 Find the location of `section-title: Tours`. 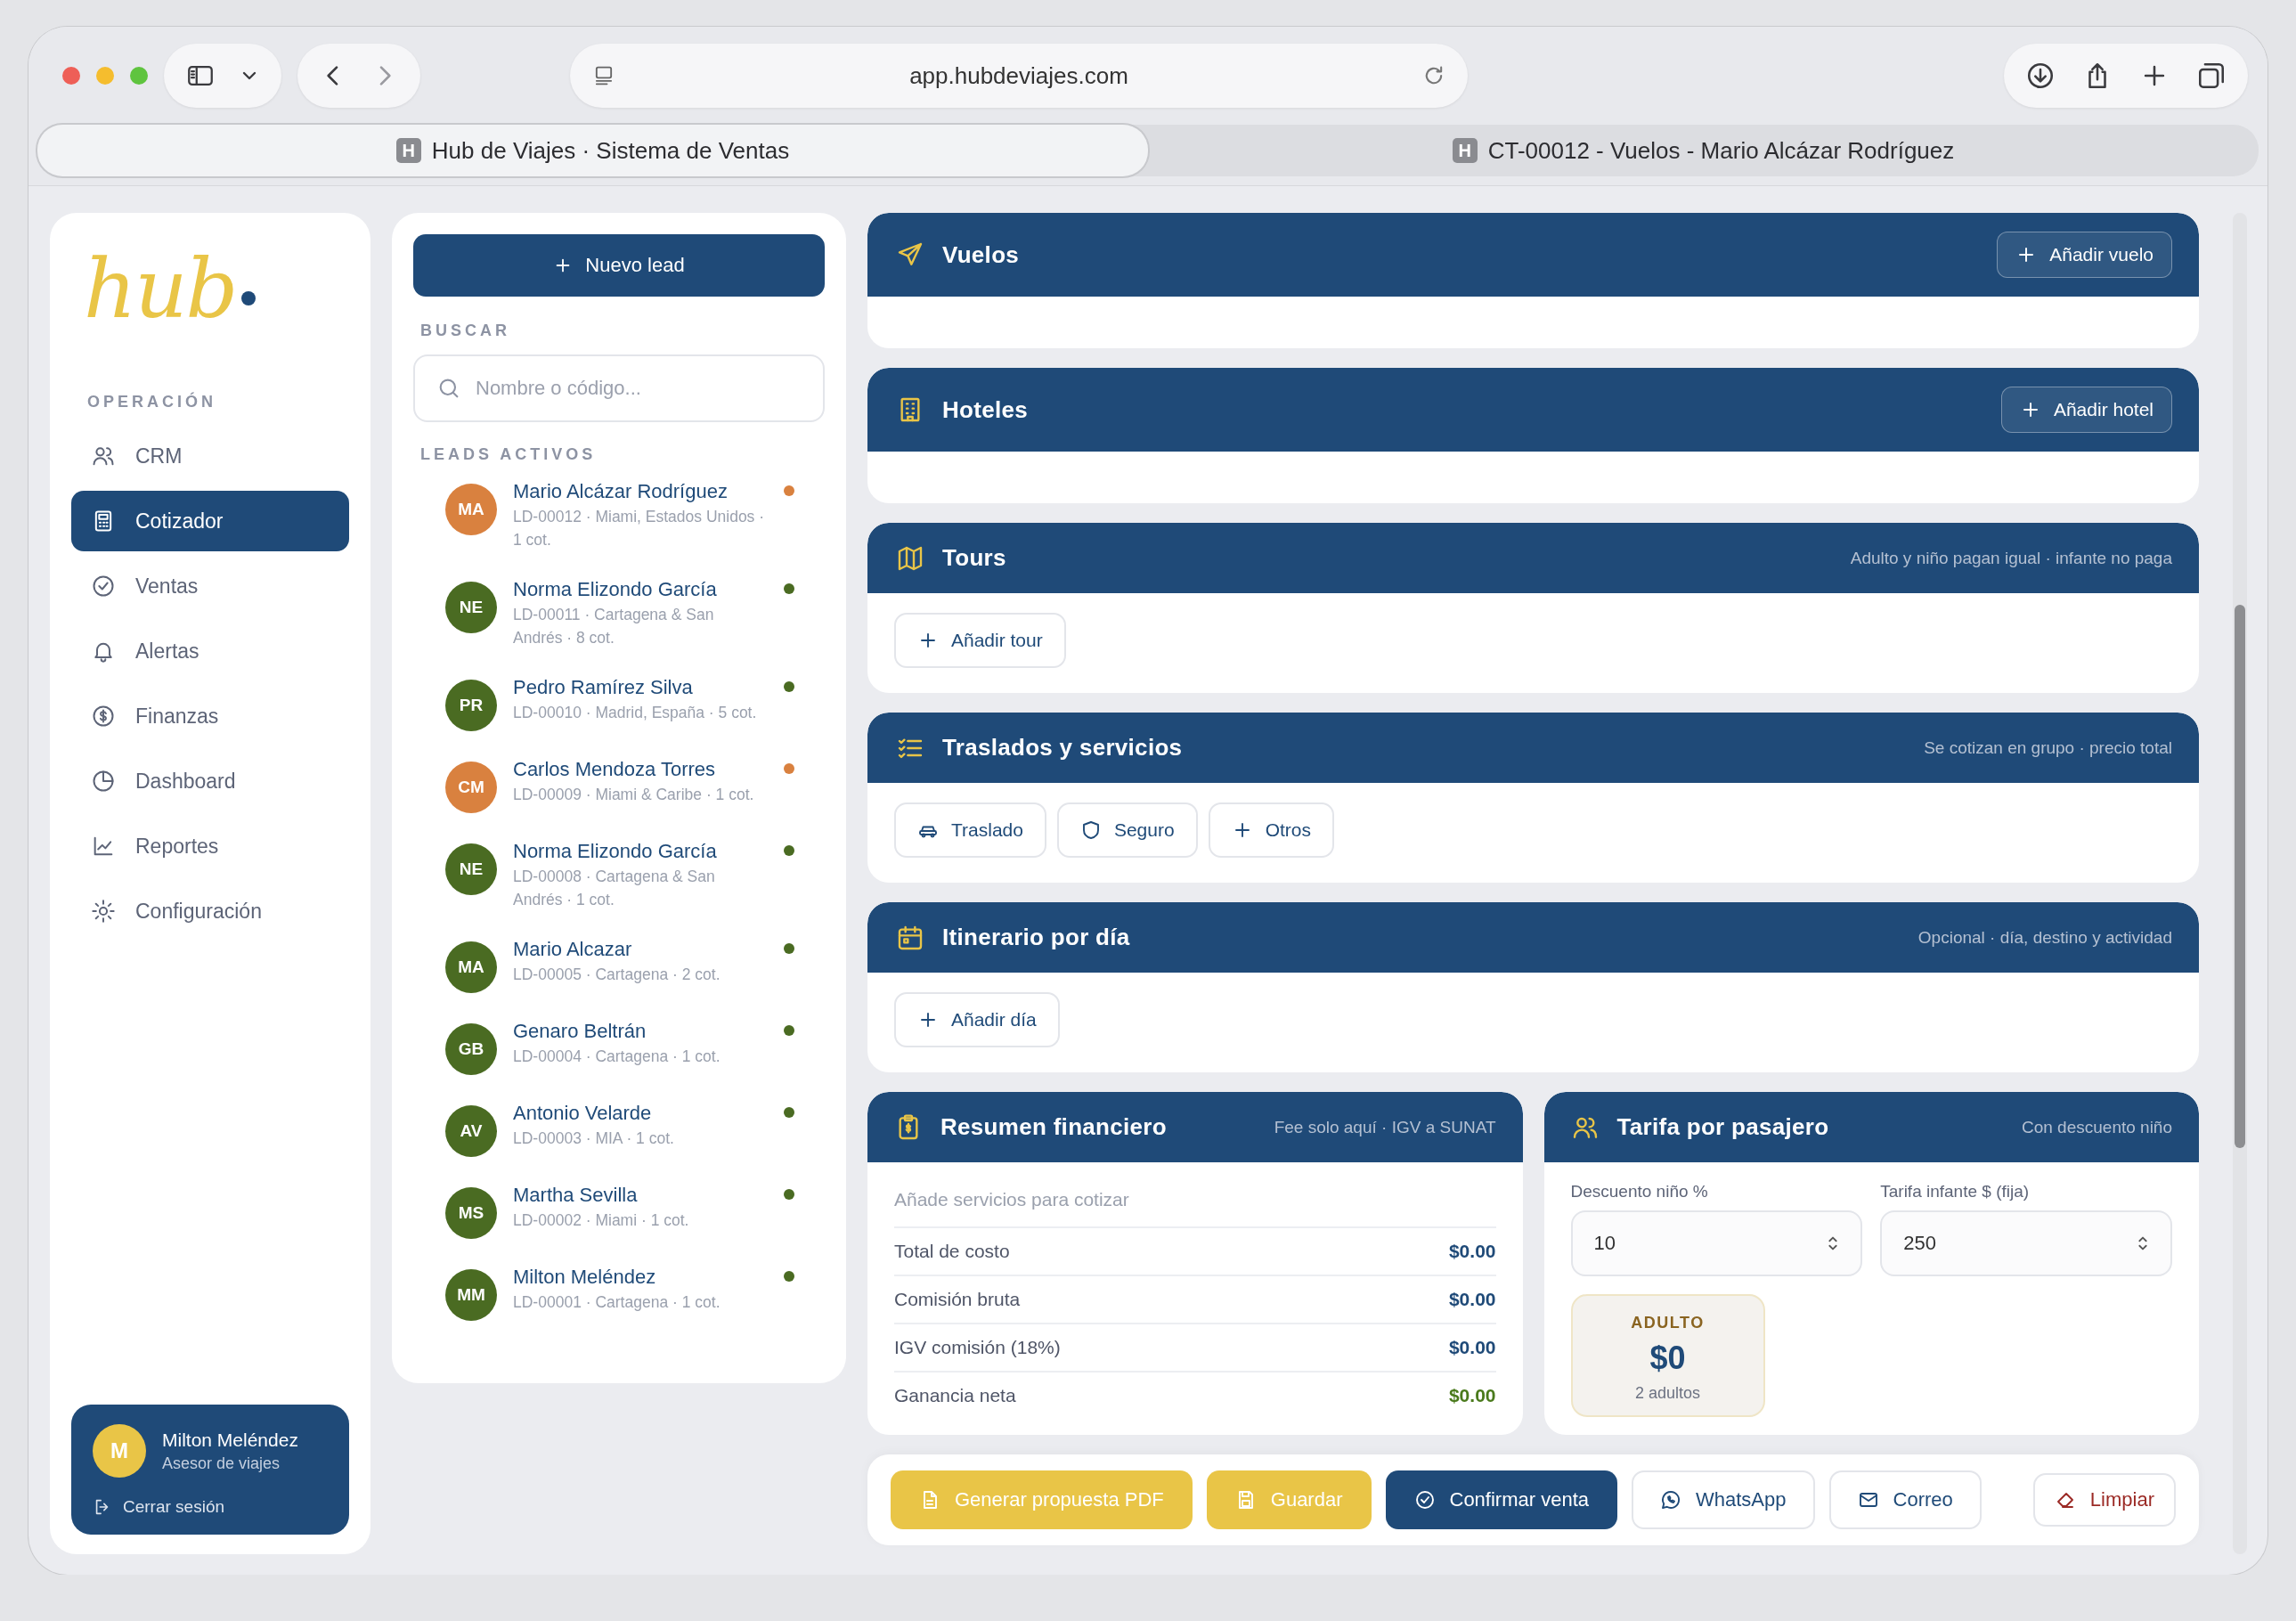

section-title: Tours is located at coordinates (974, 558).